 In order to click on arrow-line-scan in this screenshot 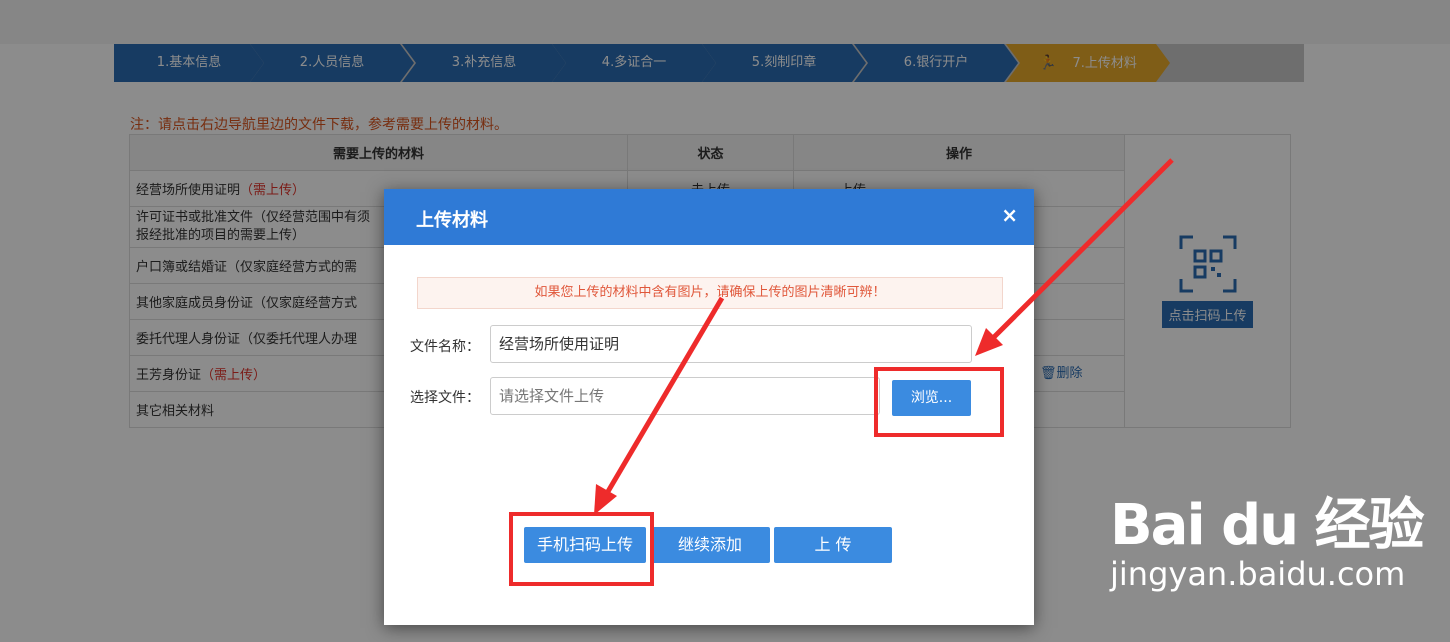, I will do `click(662, 399)`.